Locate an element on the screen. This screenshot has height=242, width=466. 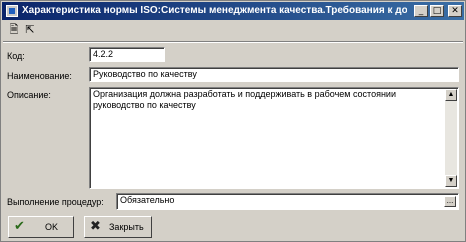
maximize-button: □ is located at coordinates (437, 11).